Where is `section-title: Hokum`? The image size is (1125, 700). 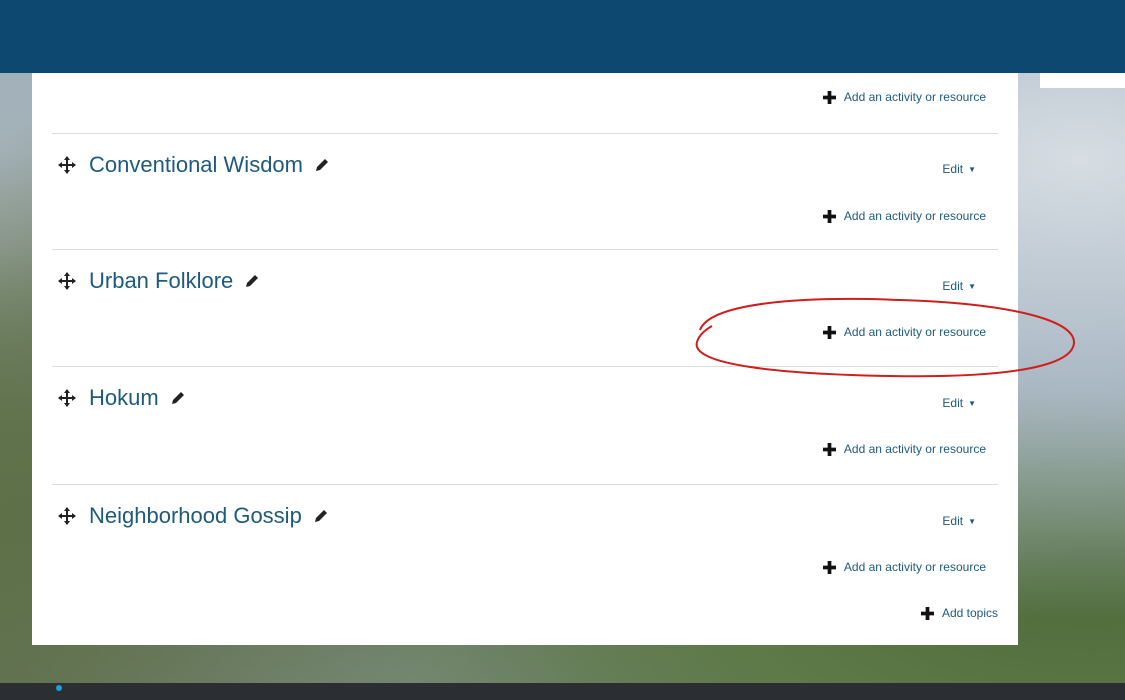
section-title: Hokum is located at coordinates (124, 398).